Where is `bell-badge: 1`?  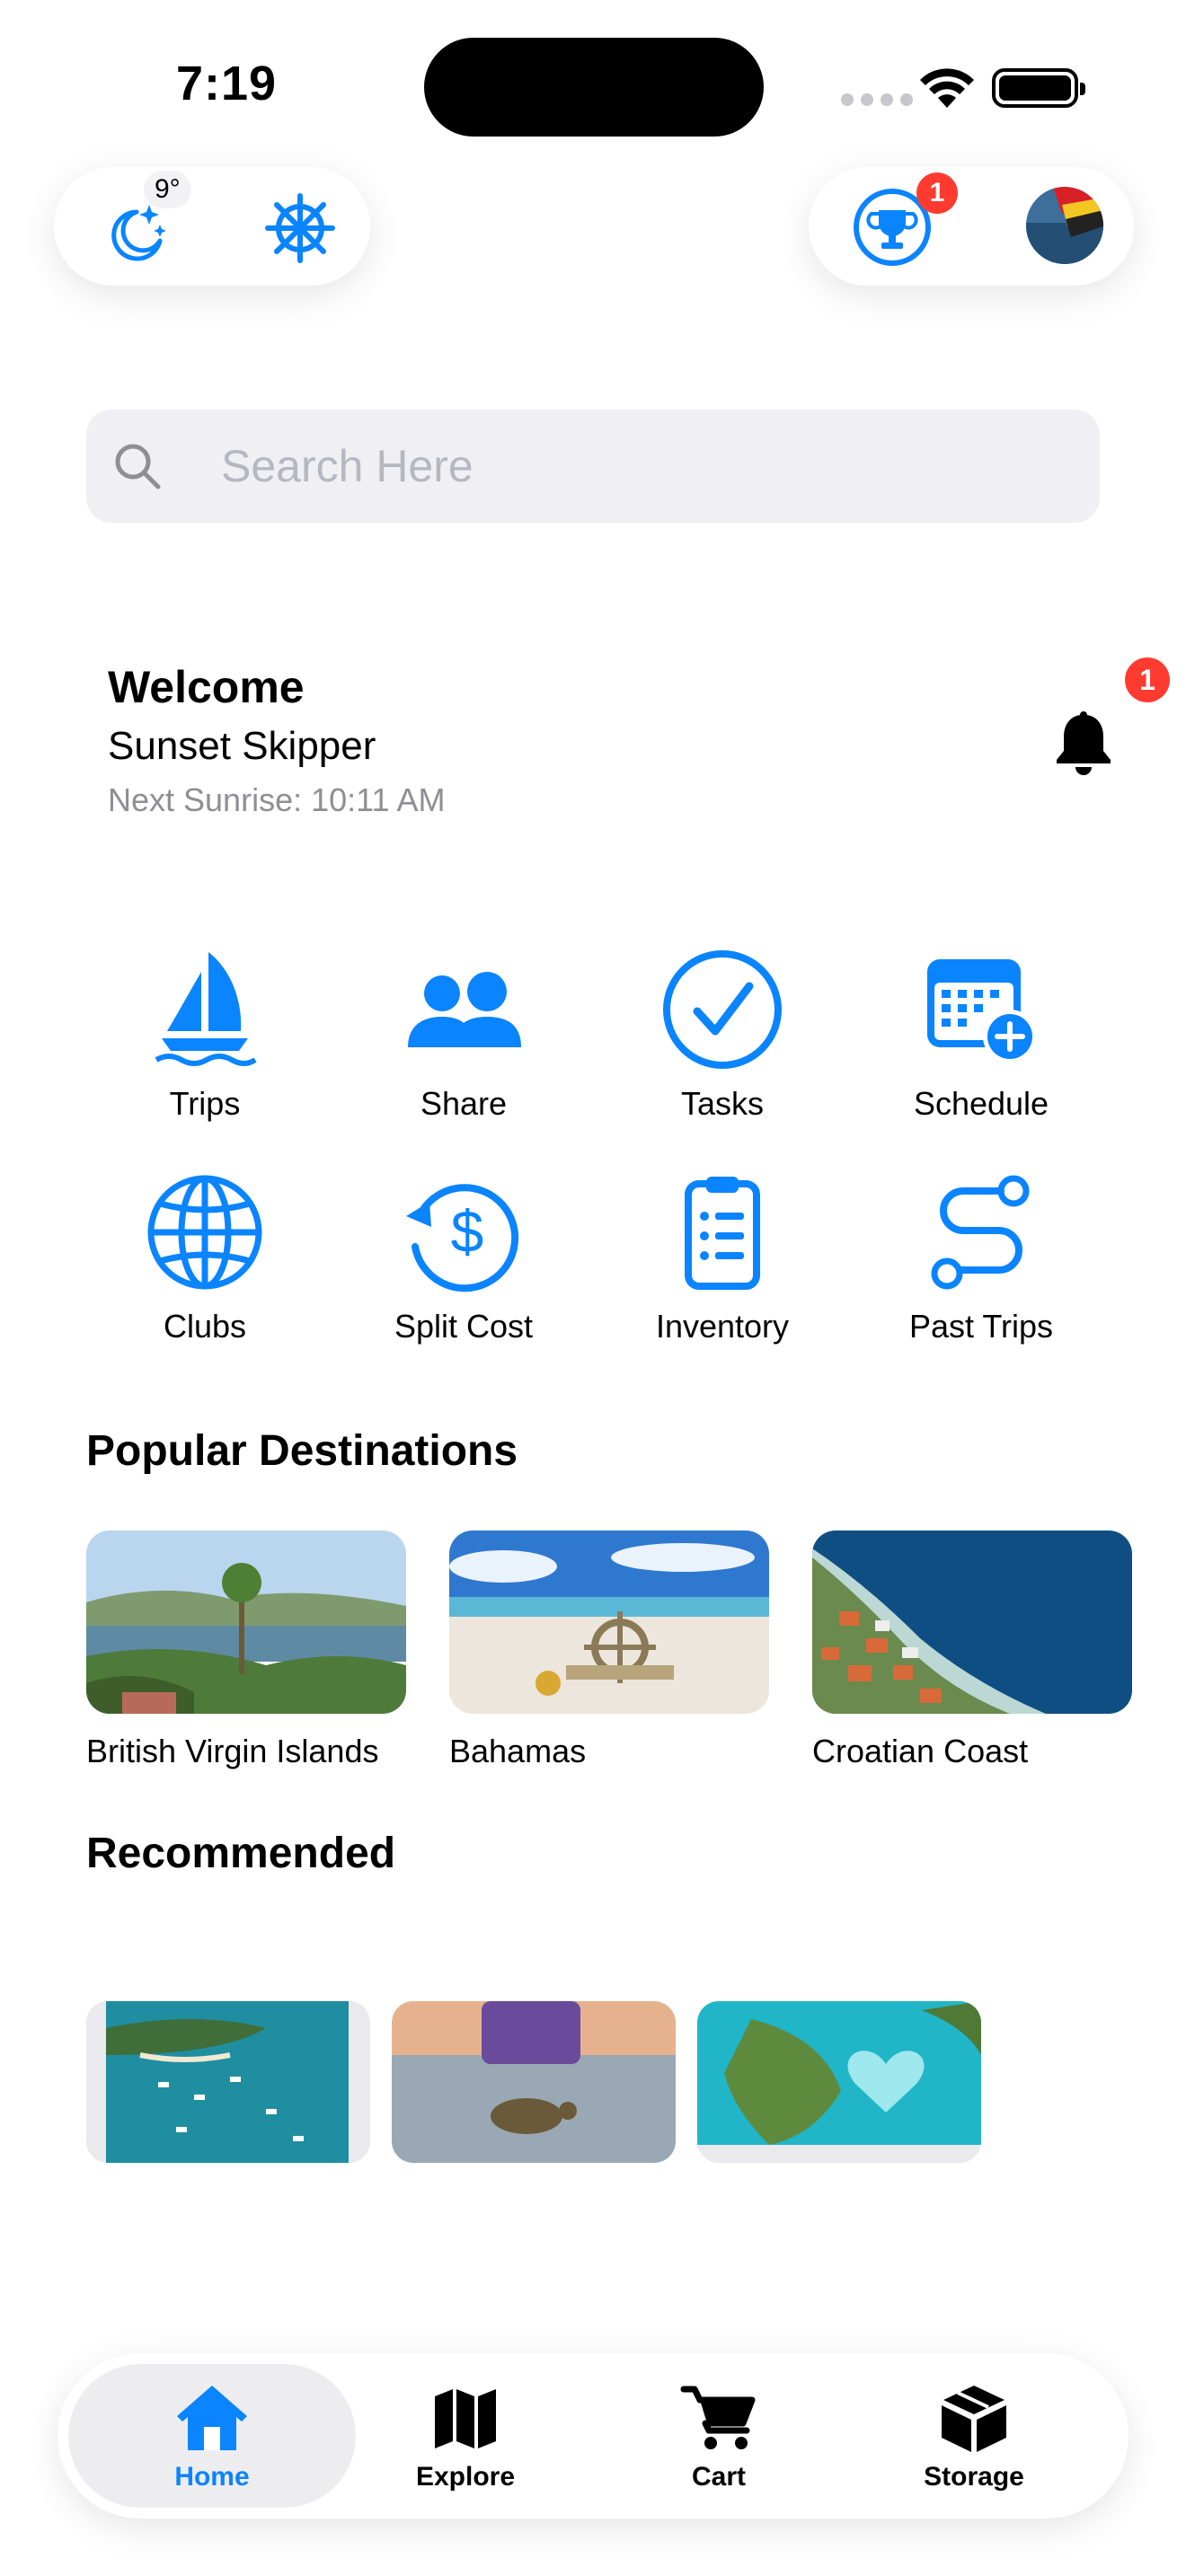 bell-badge: 1 is located at coordinates (1147, 679).